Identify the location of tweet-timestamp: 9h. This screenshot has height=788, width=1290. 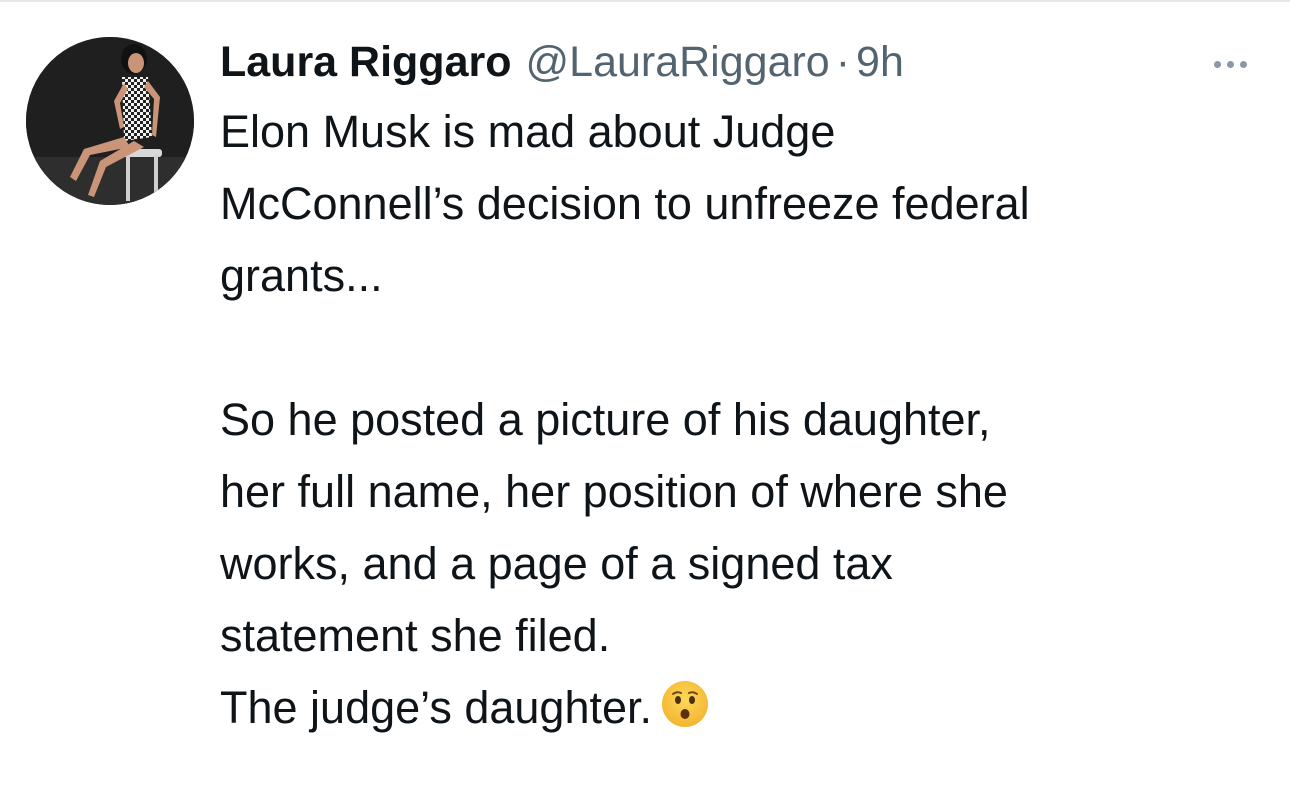
(880, 62).